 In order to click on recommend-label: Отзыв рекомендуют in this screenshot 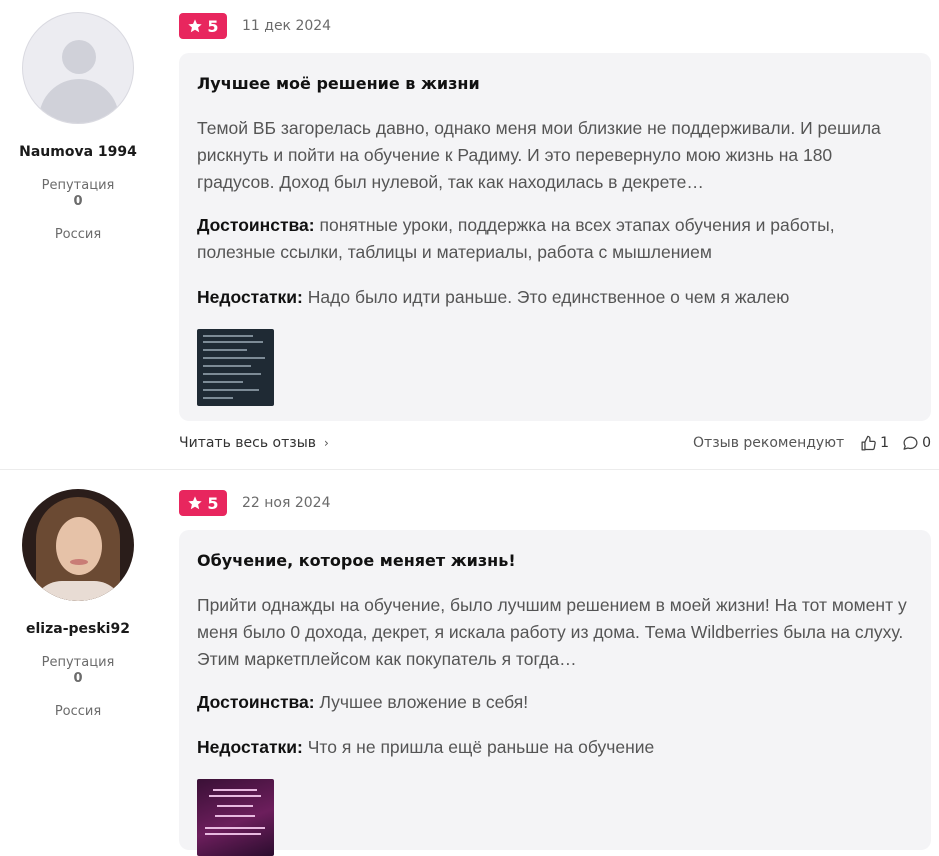, I will do `click(769, 443)`.